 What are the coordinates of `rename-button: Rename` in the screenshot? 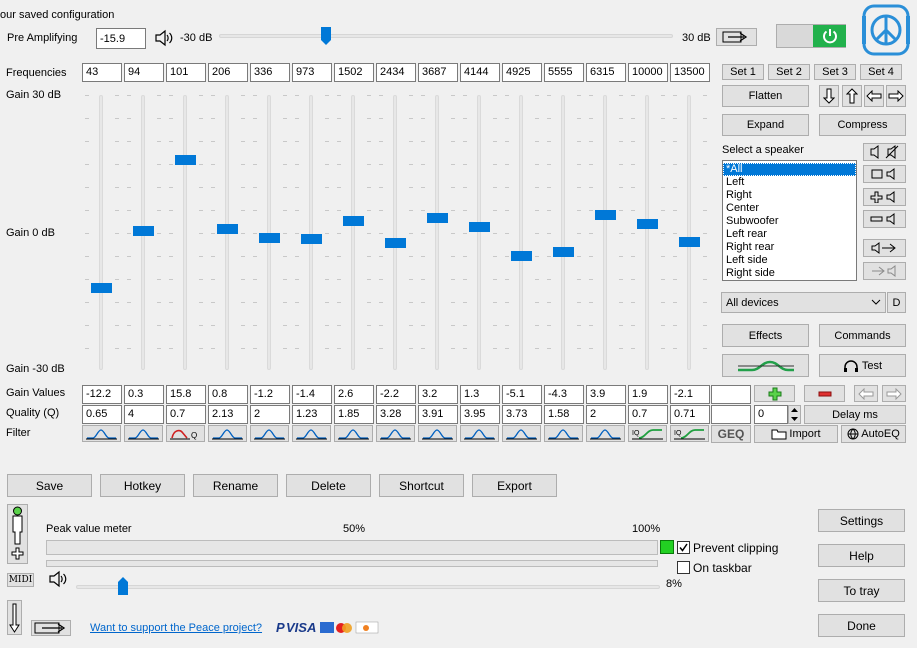 It's located at (235, 485).